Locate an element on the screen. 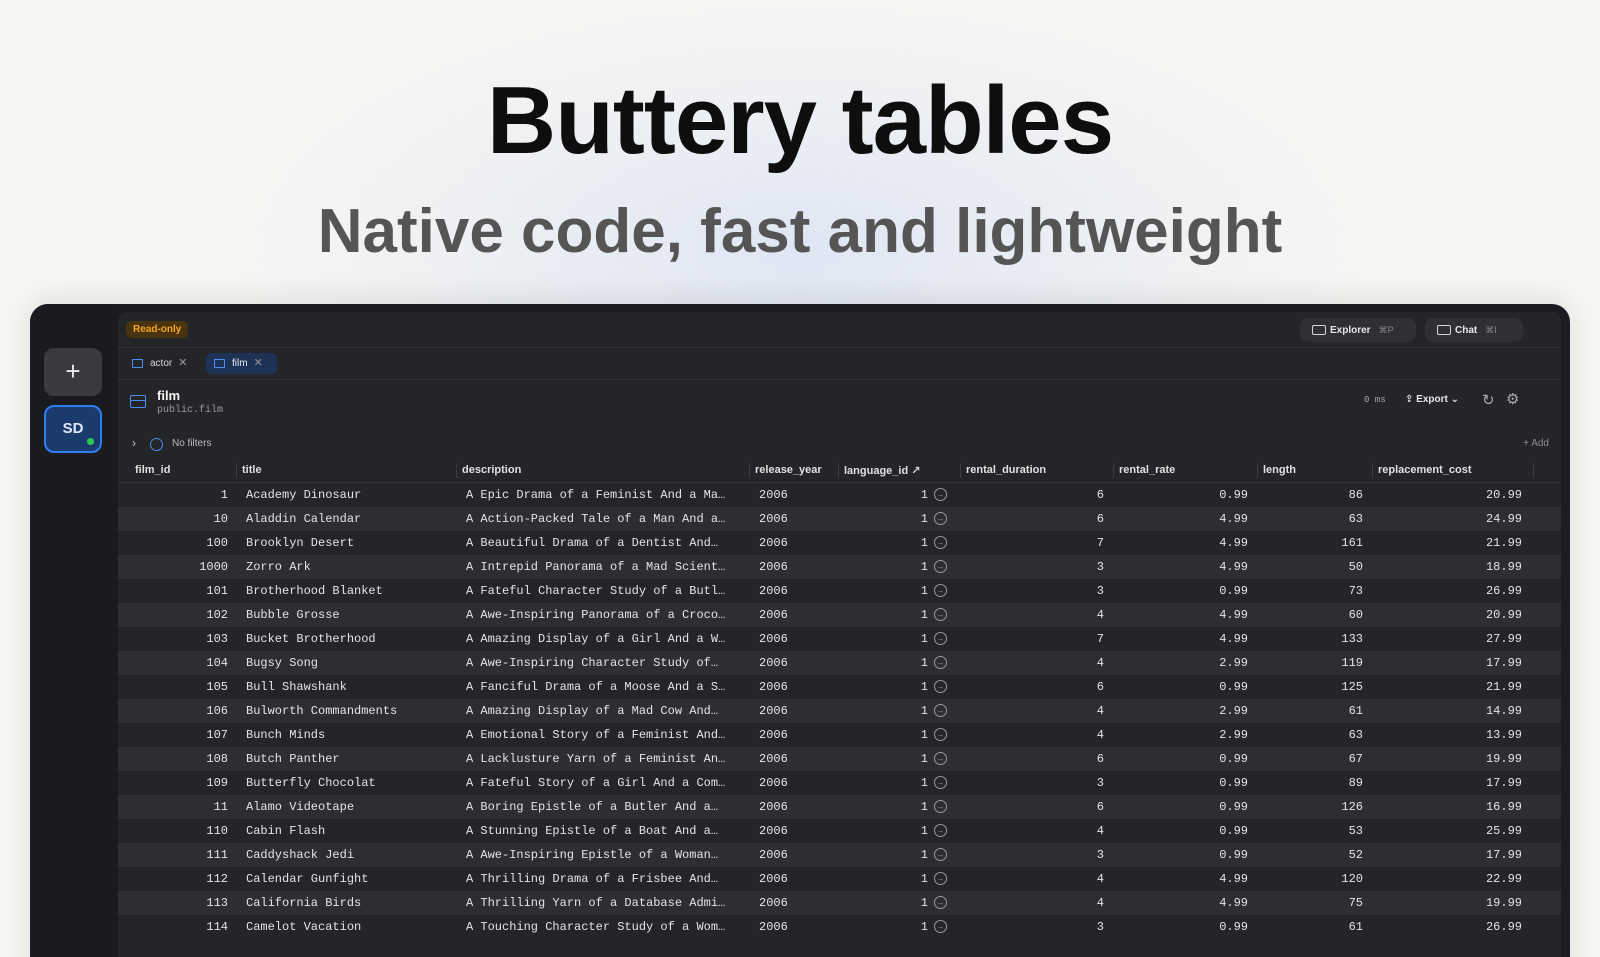 This screenshot has height=957, width=1600. cell-replacement-cost: 17.99 is located at coordinates (1470, 663).